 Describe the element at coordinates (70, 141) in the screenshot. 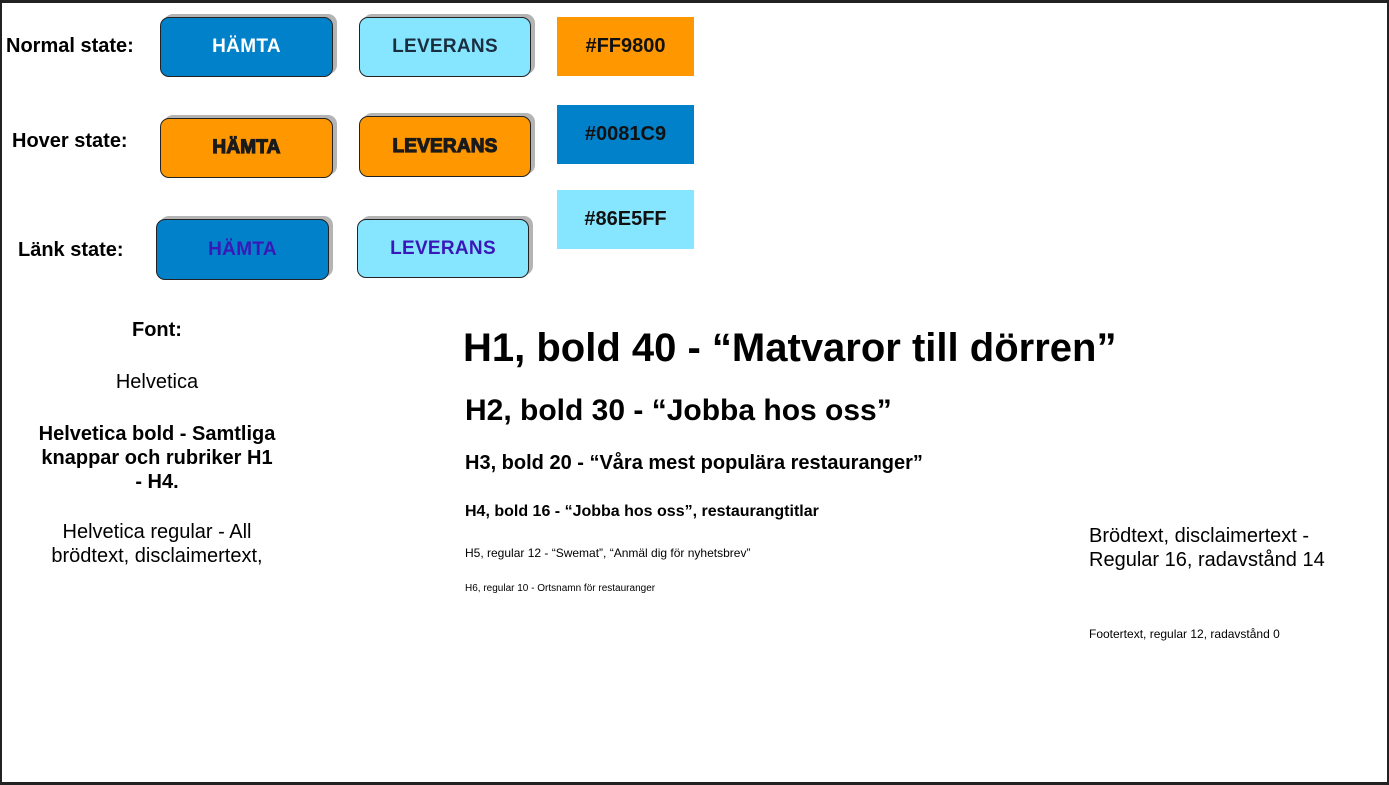

I see `hover-state-label: Hover state:` at that location.